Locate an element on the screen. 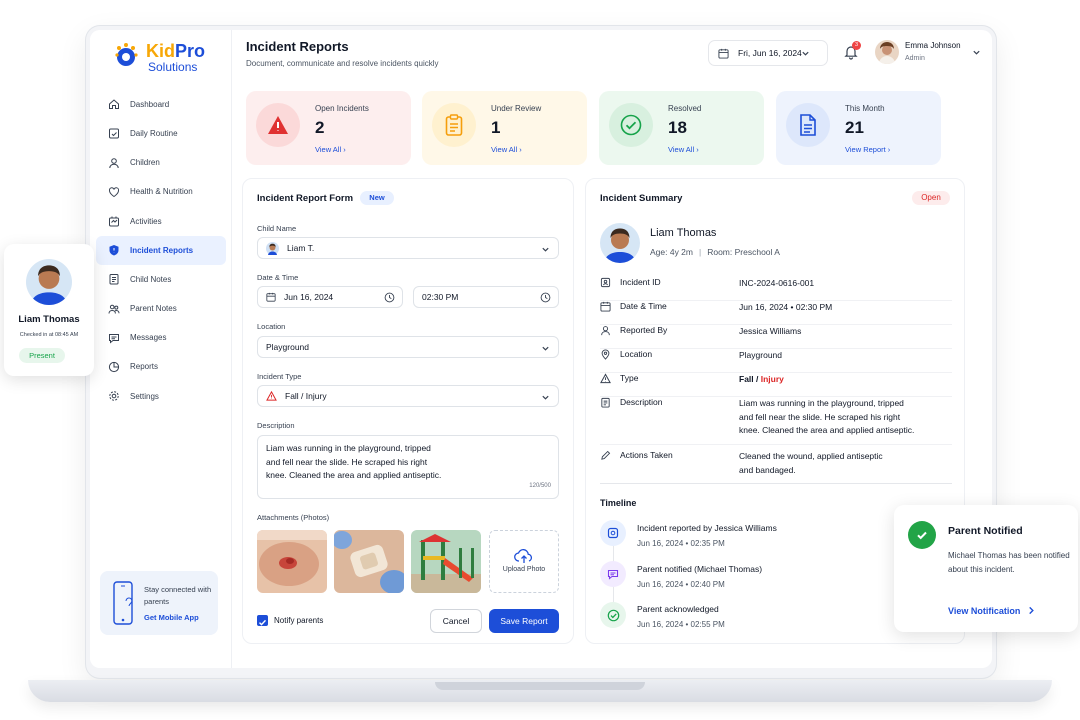 Image resolution: width=1080 pixels, height=720 pixels. row-key: Incident ID is located at coordinates (640, 282).